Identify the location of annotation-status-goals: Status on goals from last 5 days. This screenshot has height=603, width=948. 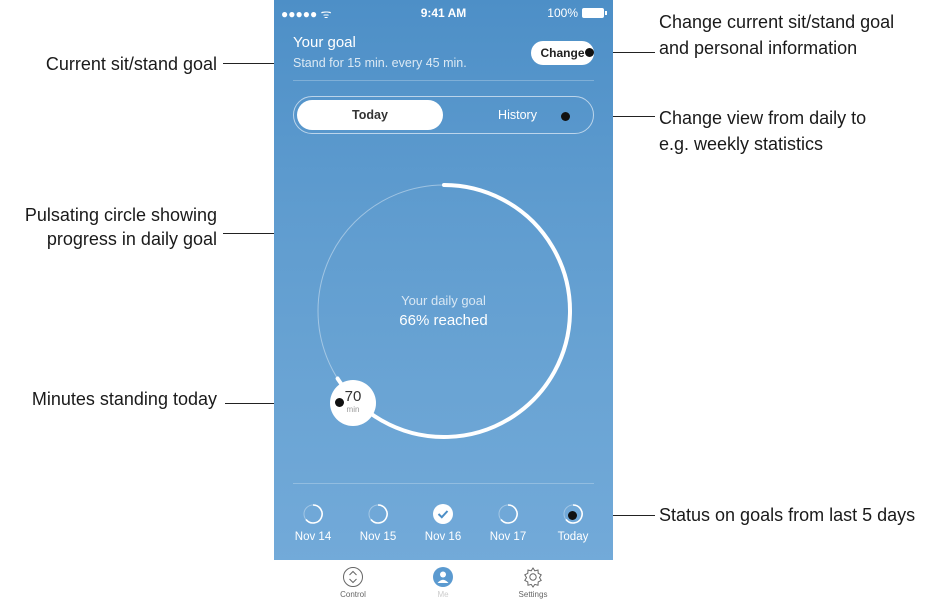
(787, 515).